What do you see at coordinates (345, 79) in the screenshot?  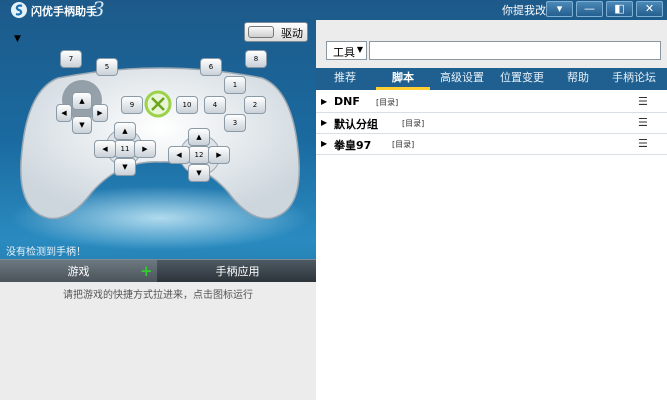 I see `tab-recommend: 推荐` at bounding box center [345, 79].